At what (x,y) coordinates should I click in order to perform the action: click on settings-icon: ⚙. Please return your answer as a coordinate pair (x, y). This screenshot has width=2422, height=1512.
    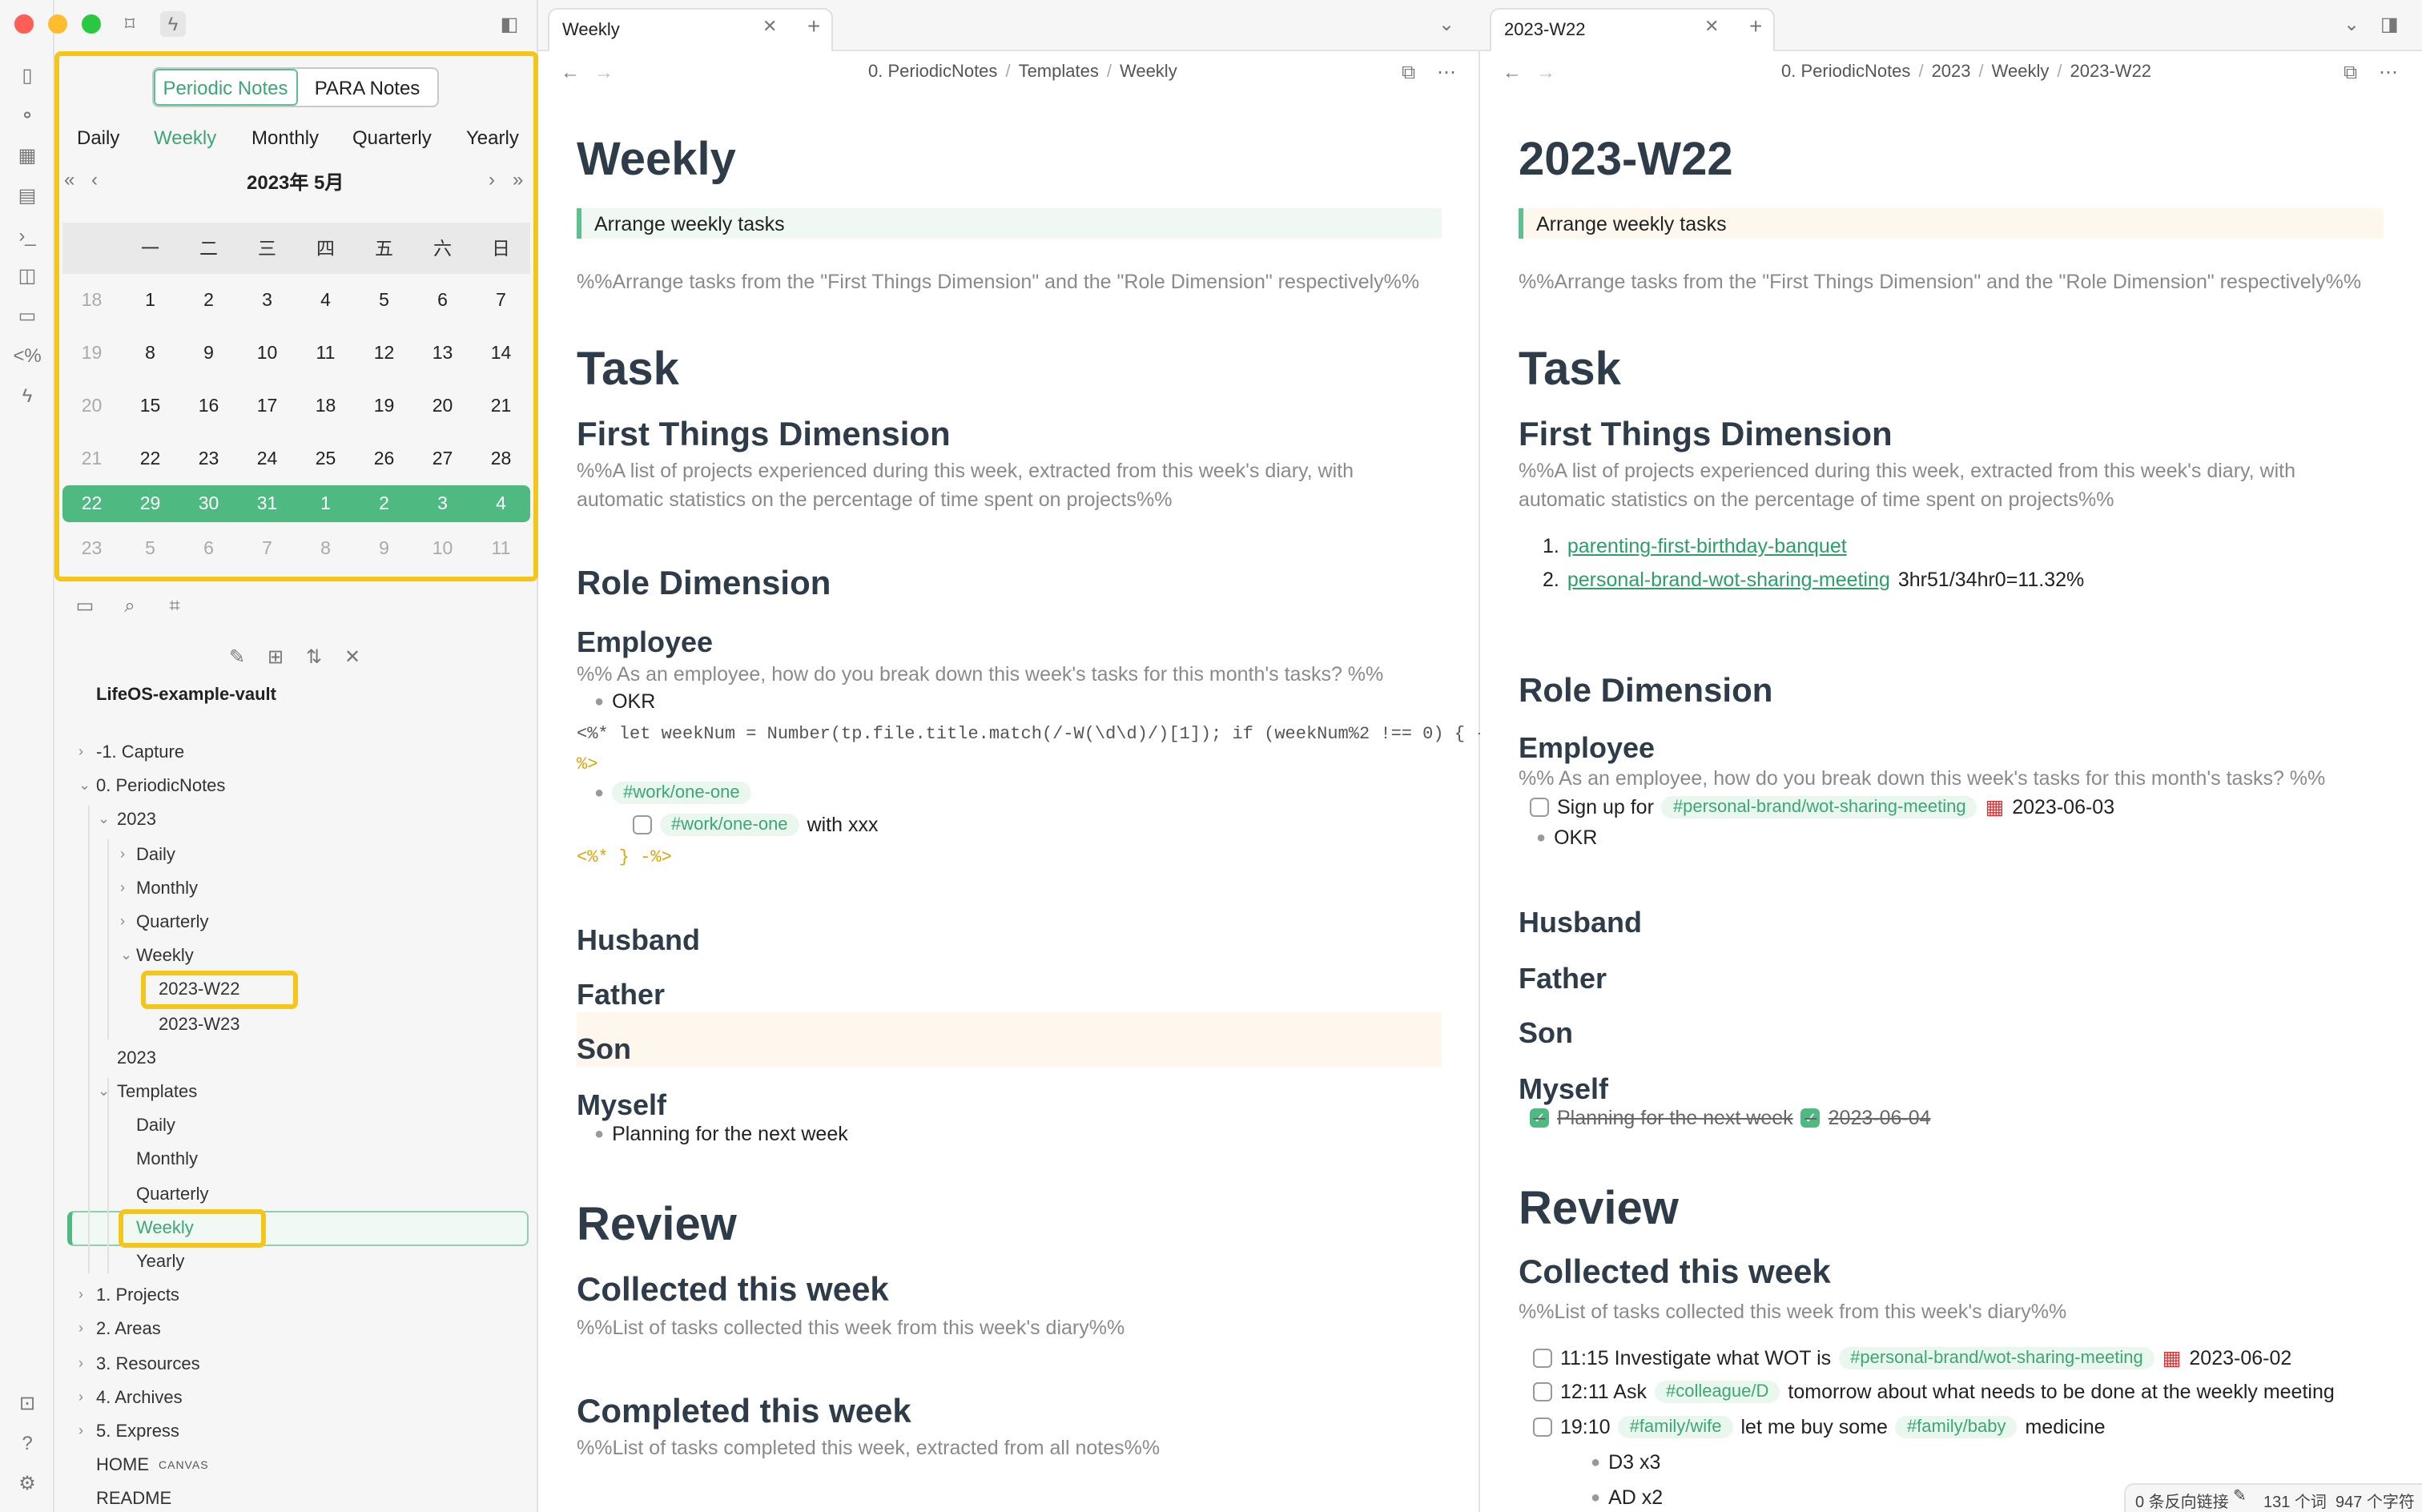
    Looking at the image, I should click on (27, 1483).